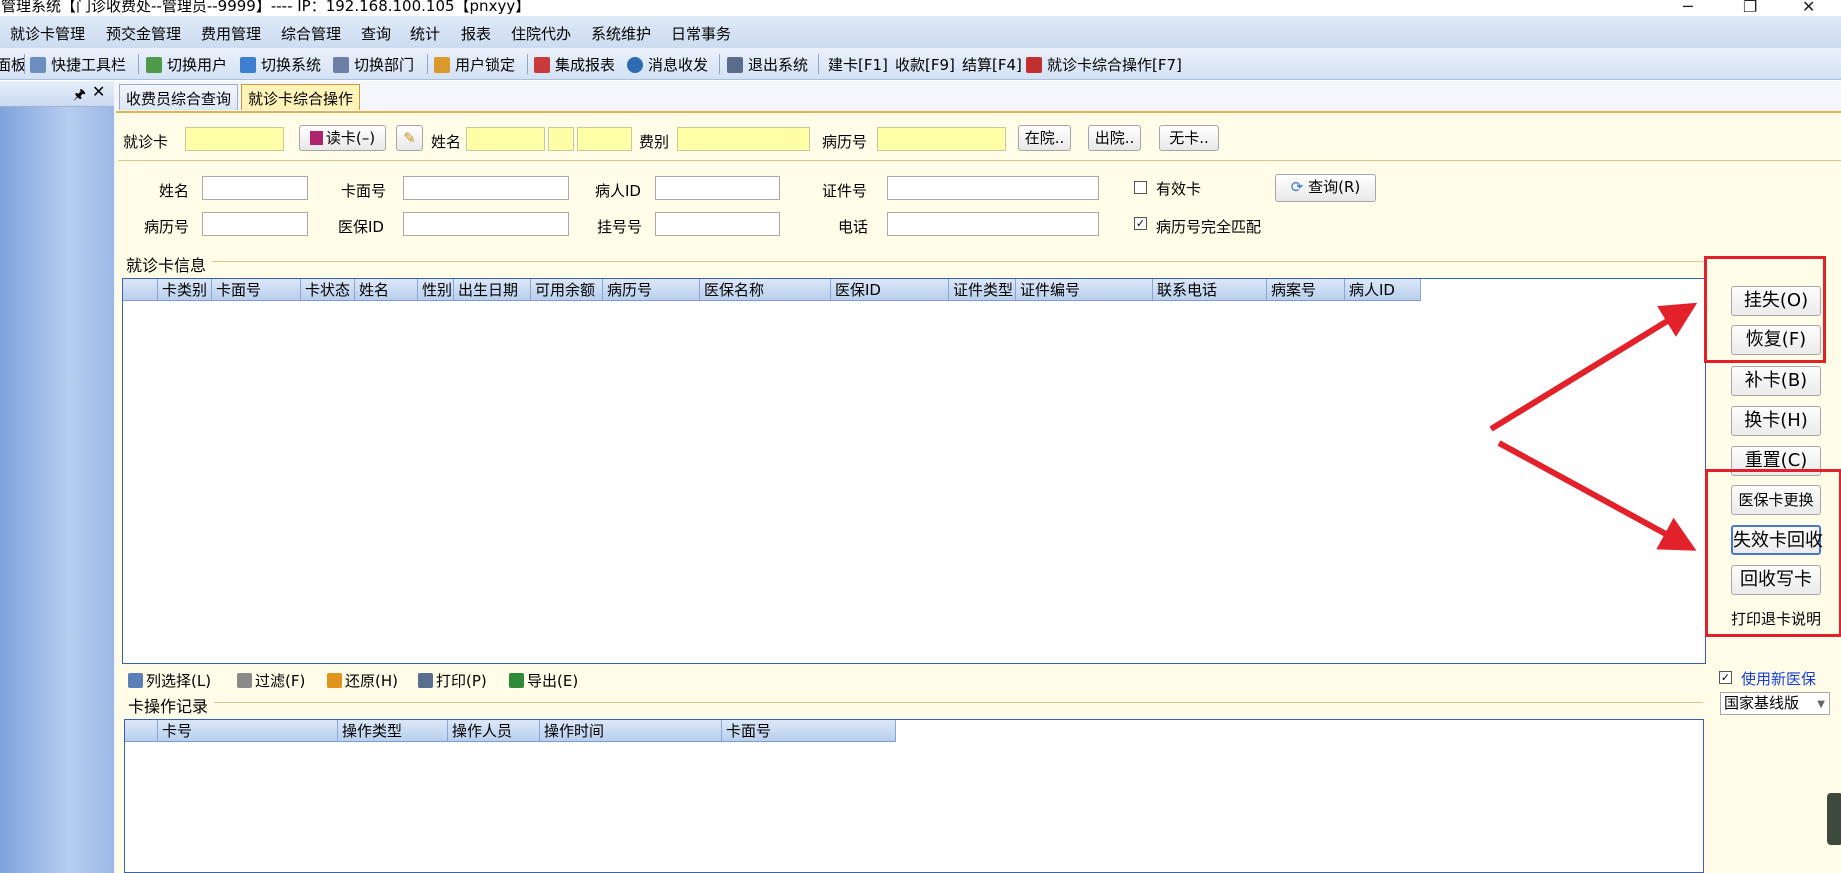 The height and width of the screenshot is (873, 1841). I want to click on insurance-version-value: 国家基线版, so click(1762, 703).